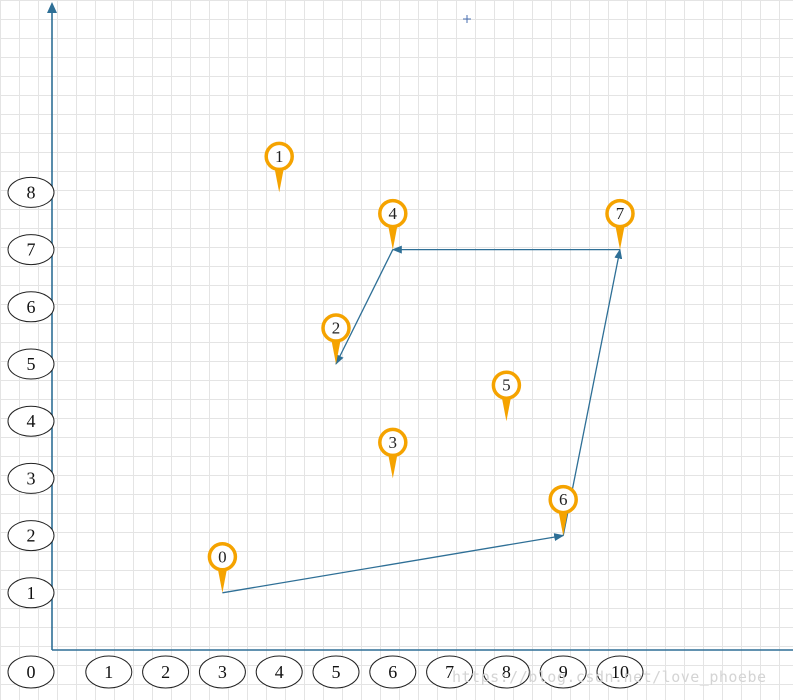 Image resolution: width=793 pixels, height=700 pixels. I want to click on map-pin-icon: 2, so click(336, 338).